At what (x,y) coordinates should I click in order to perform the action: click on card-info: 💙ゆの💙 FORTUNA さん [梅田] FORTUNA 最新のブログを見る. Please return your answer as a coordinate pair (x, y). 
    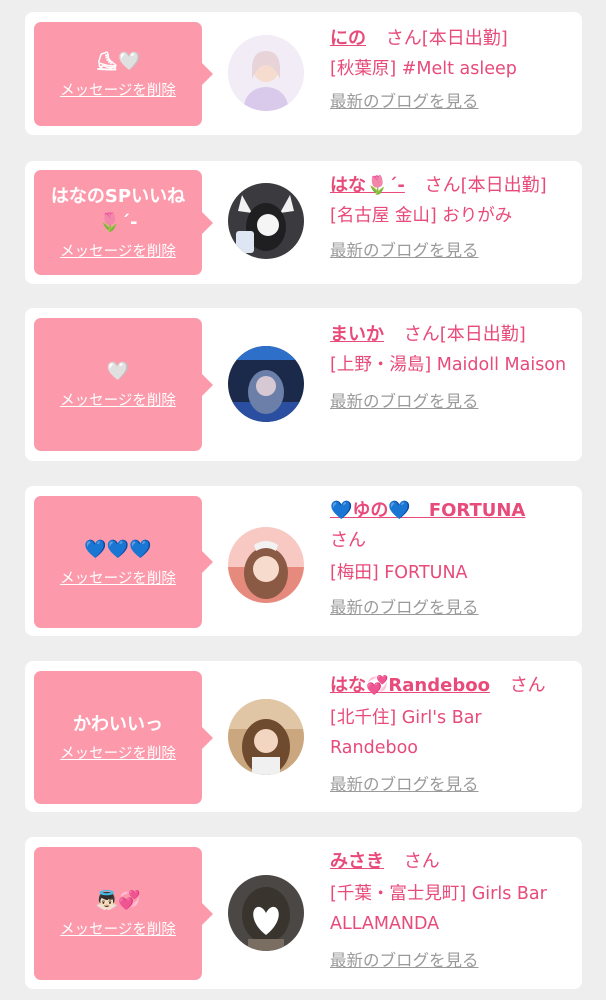
    Looking at the image, I should click on (452, 558).